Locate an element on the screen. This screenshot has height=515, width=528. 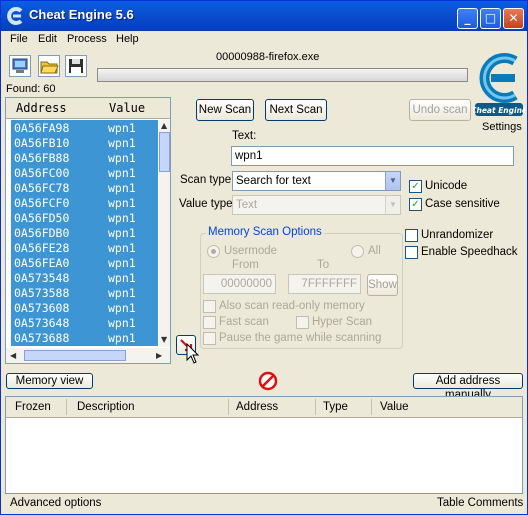
settings-label: Settings is located at coordinates (502, 127).